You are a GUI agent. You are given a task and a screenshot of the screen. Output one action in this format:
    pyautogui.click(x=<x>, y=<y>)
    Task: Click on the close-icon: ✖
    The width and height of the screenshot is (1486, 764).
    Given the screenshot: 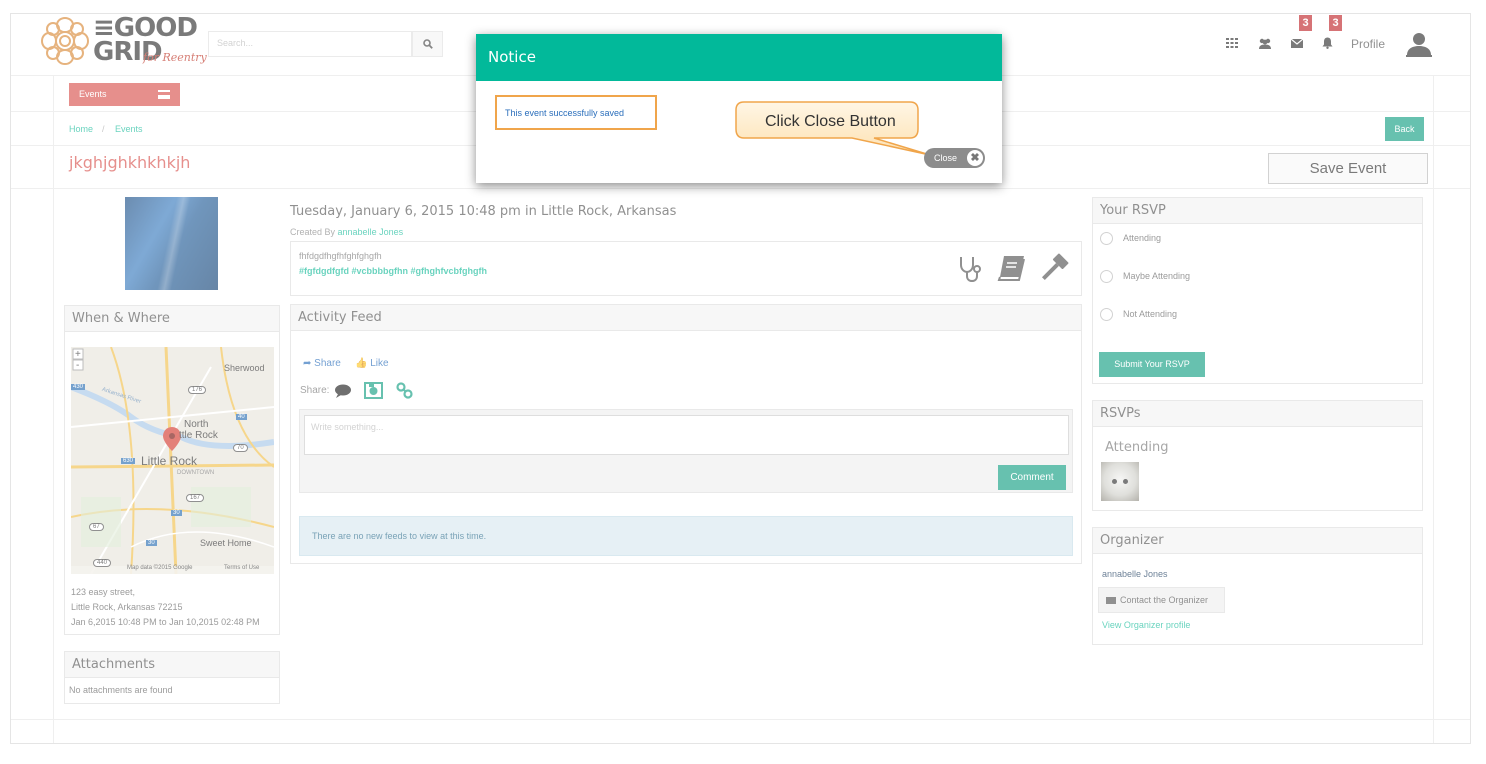 What is the action you would take?
    pyautogui.click(x=975, y=158)
    